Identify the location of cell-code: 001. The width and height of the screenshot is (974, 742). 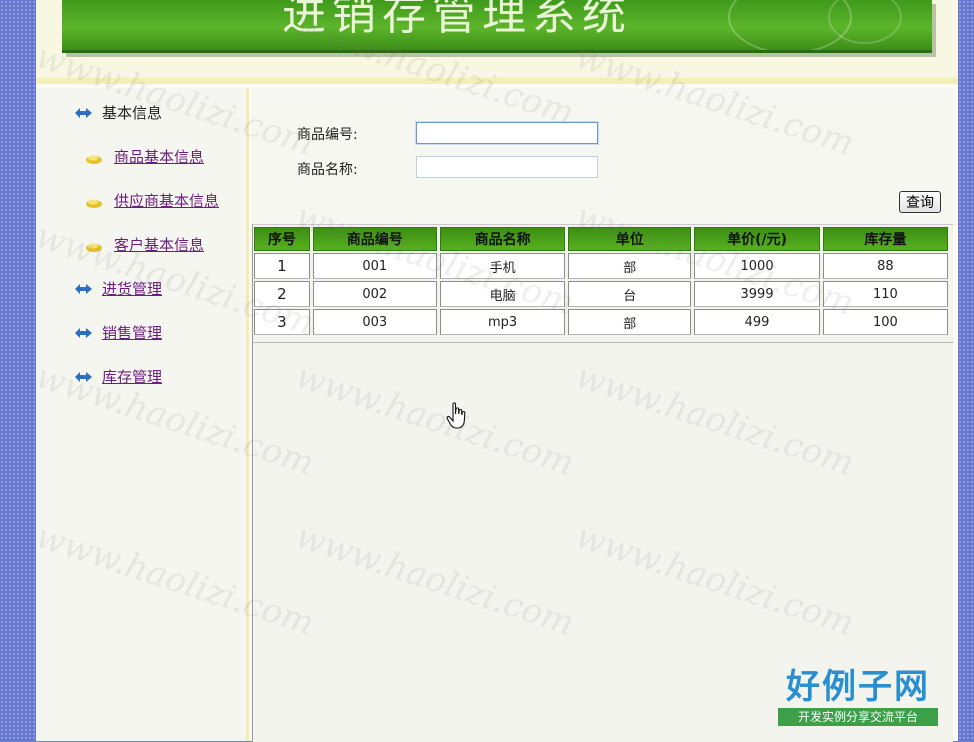
(374, 266).